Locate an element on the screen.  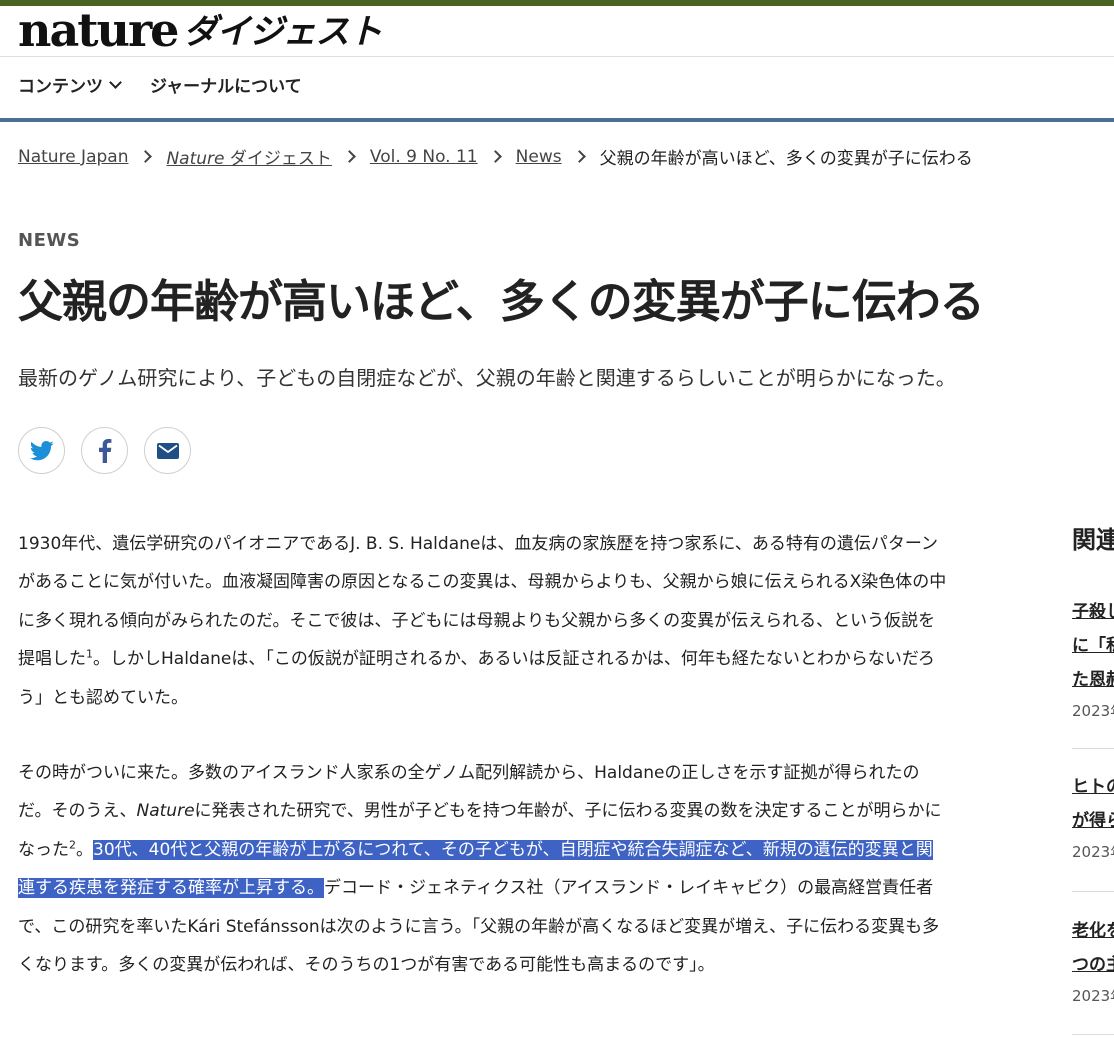
share-facebook-button is located at coordinates (104, 450).